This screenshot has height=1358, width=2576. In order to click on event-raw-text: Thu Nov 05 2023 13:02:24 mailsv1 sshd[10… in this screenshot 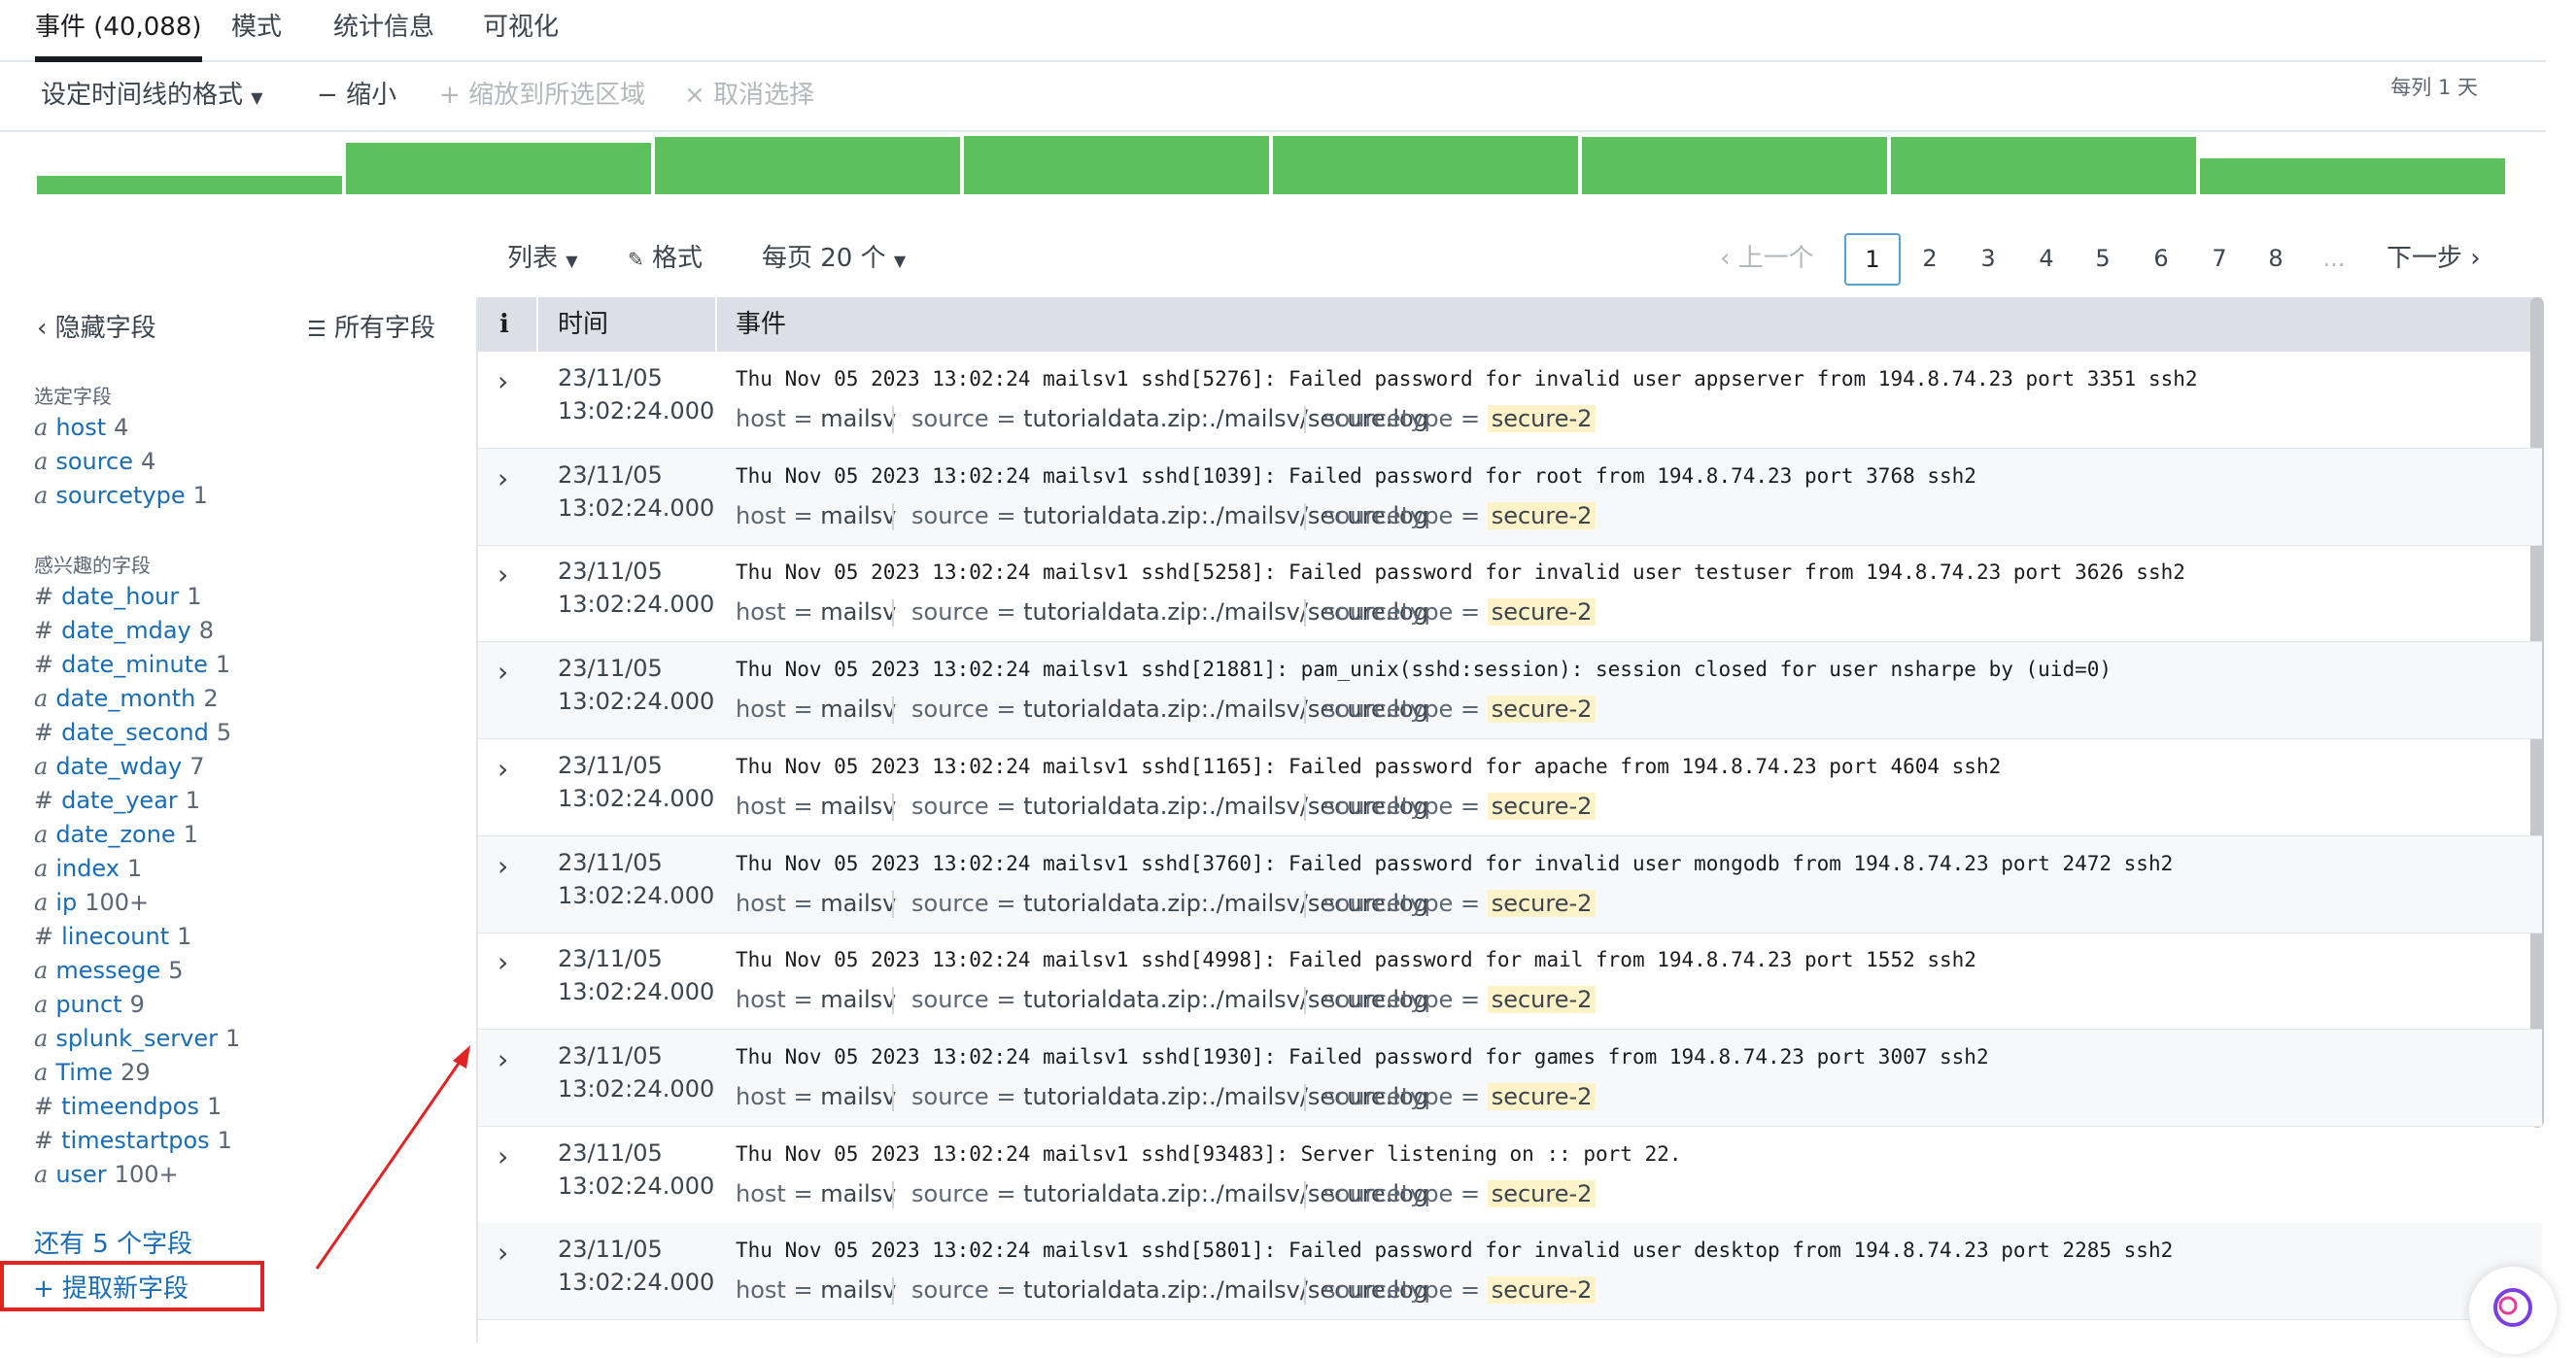, I will do `click(1356, 476)`.